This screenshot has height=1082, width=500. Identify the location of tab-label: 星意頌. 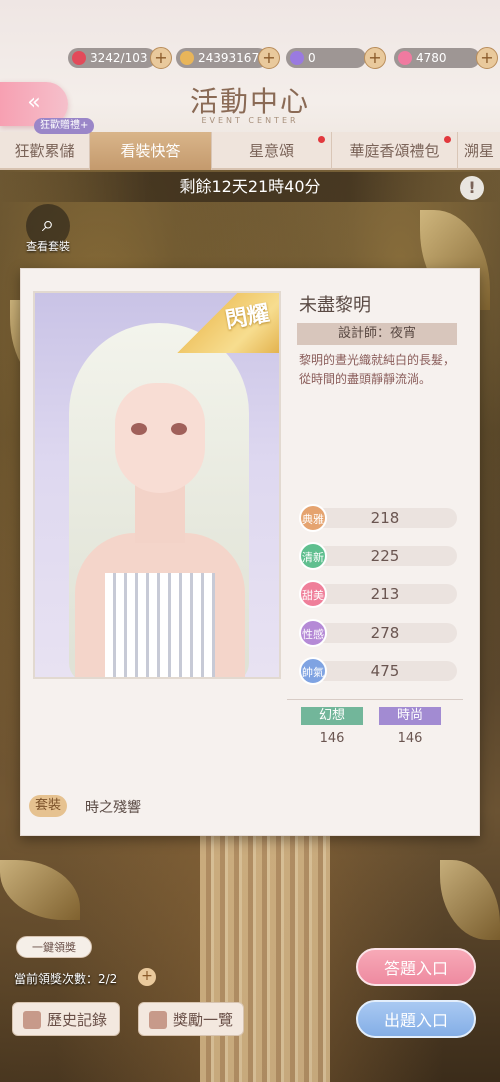
(271, 151).